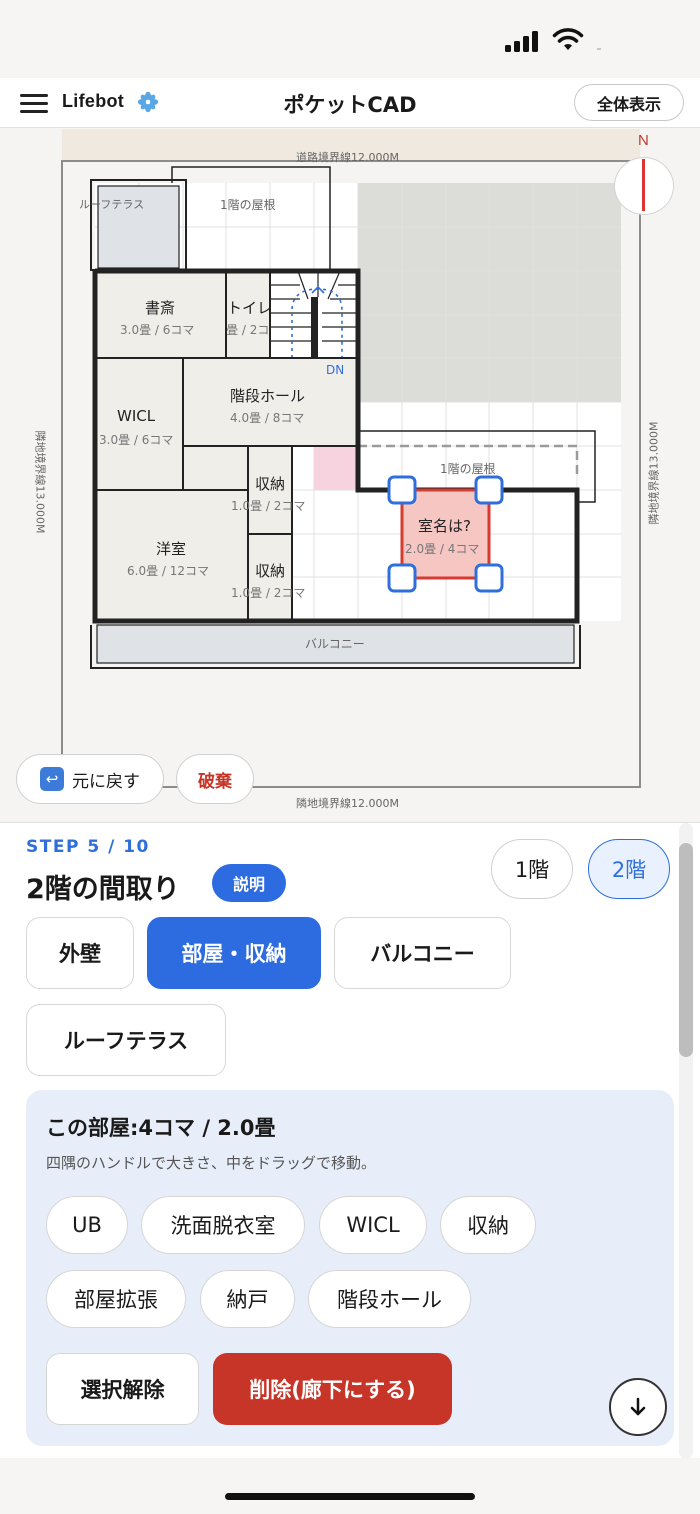 This screenshot has height=1514, width=700. I want to click on room-name: 書斎, so click(160, 308).